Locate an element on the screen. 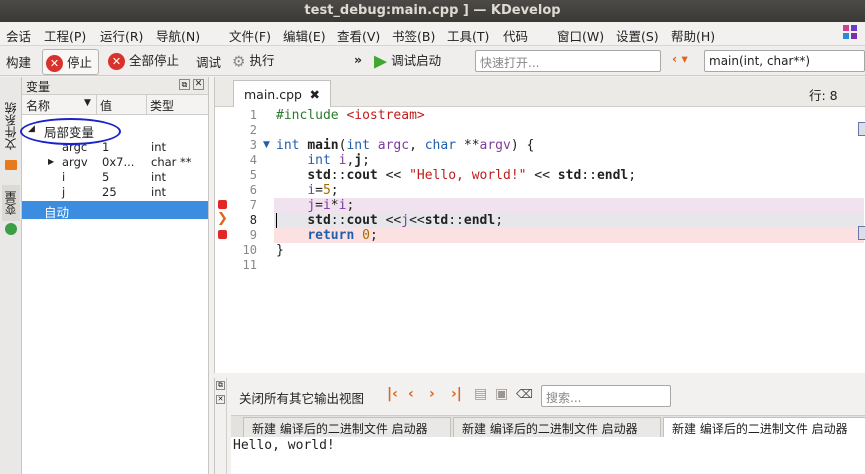 The height and width of the screenshot is (474, 865). breakpoint-line-highlight is located at coordinates (569, 205).